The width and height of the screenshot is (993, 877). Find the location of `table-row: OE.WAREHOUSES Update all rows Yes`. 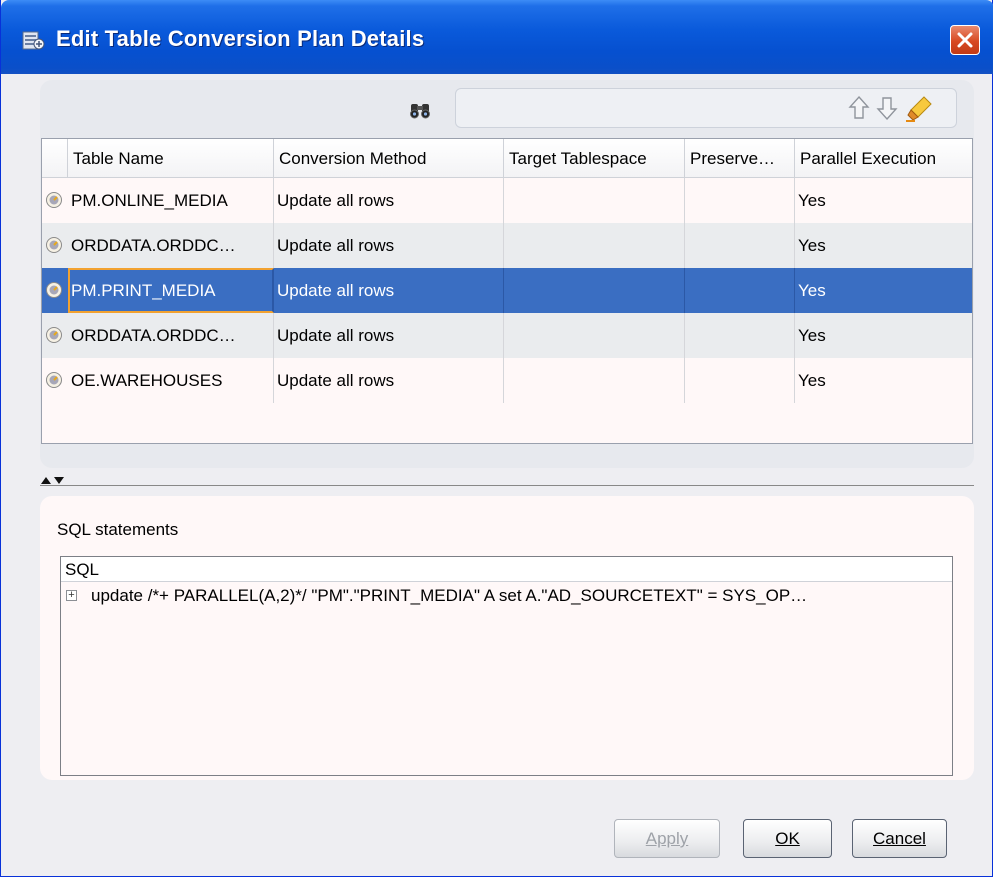

table-row: OE.WAREHOUSES Update all rows Yes is located at coordinates (507, 380).